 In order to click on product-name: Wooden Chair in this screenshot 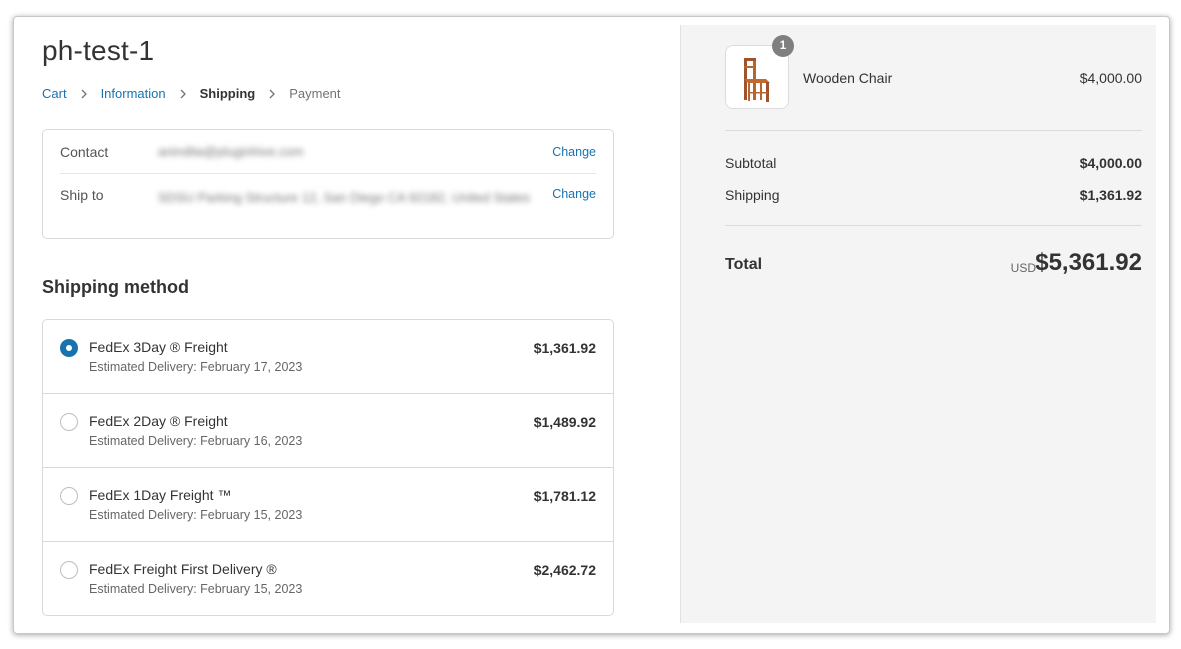, I will do `click(848, 78)`.